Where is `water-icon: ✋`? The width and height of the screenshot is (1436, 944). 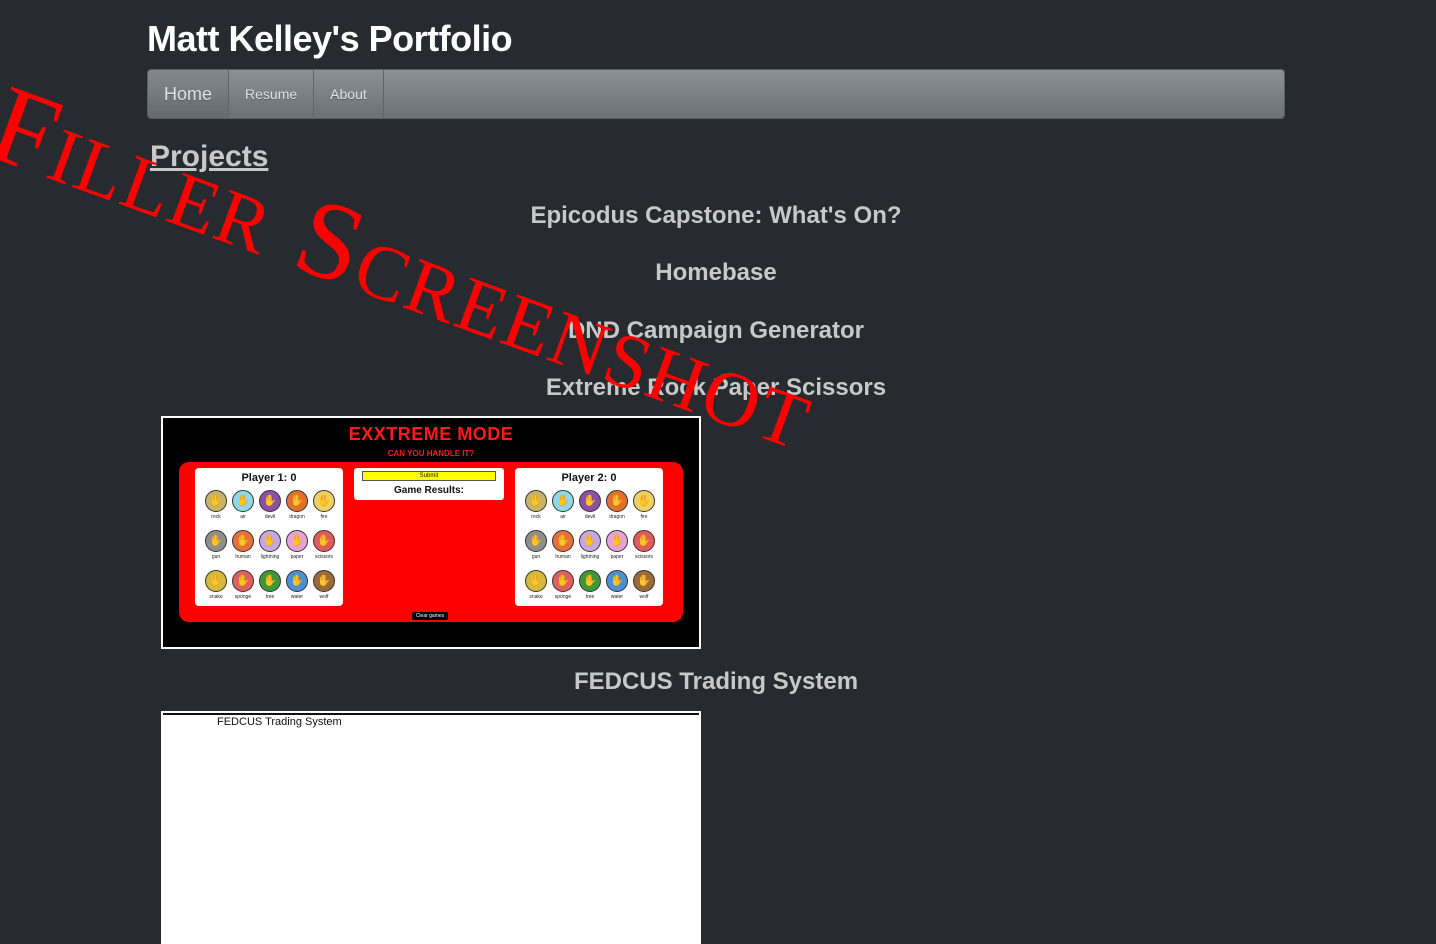 water-icon: ✋ is located at coordinates (297, 581).